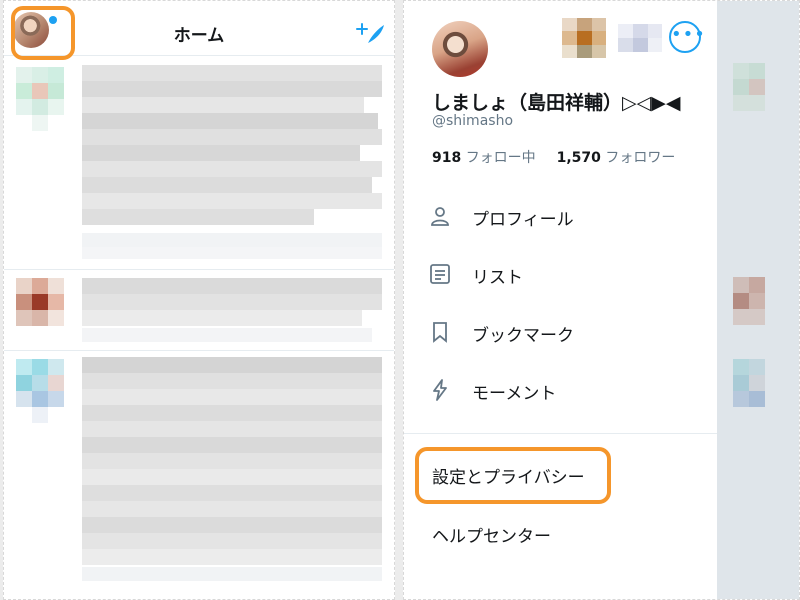 The height and width of the screenshot is (600, 800). Describe the element at coordinates (199, 310) in the screenshot. I see `list-item` at that location.